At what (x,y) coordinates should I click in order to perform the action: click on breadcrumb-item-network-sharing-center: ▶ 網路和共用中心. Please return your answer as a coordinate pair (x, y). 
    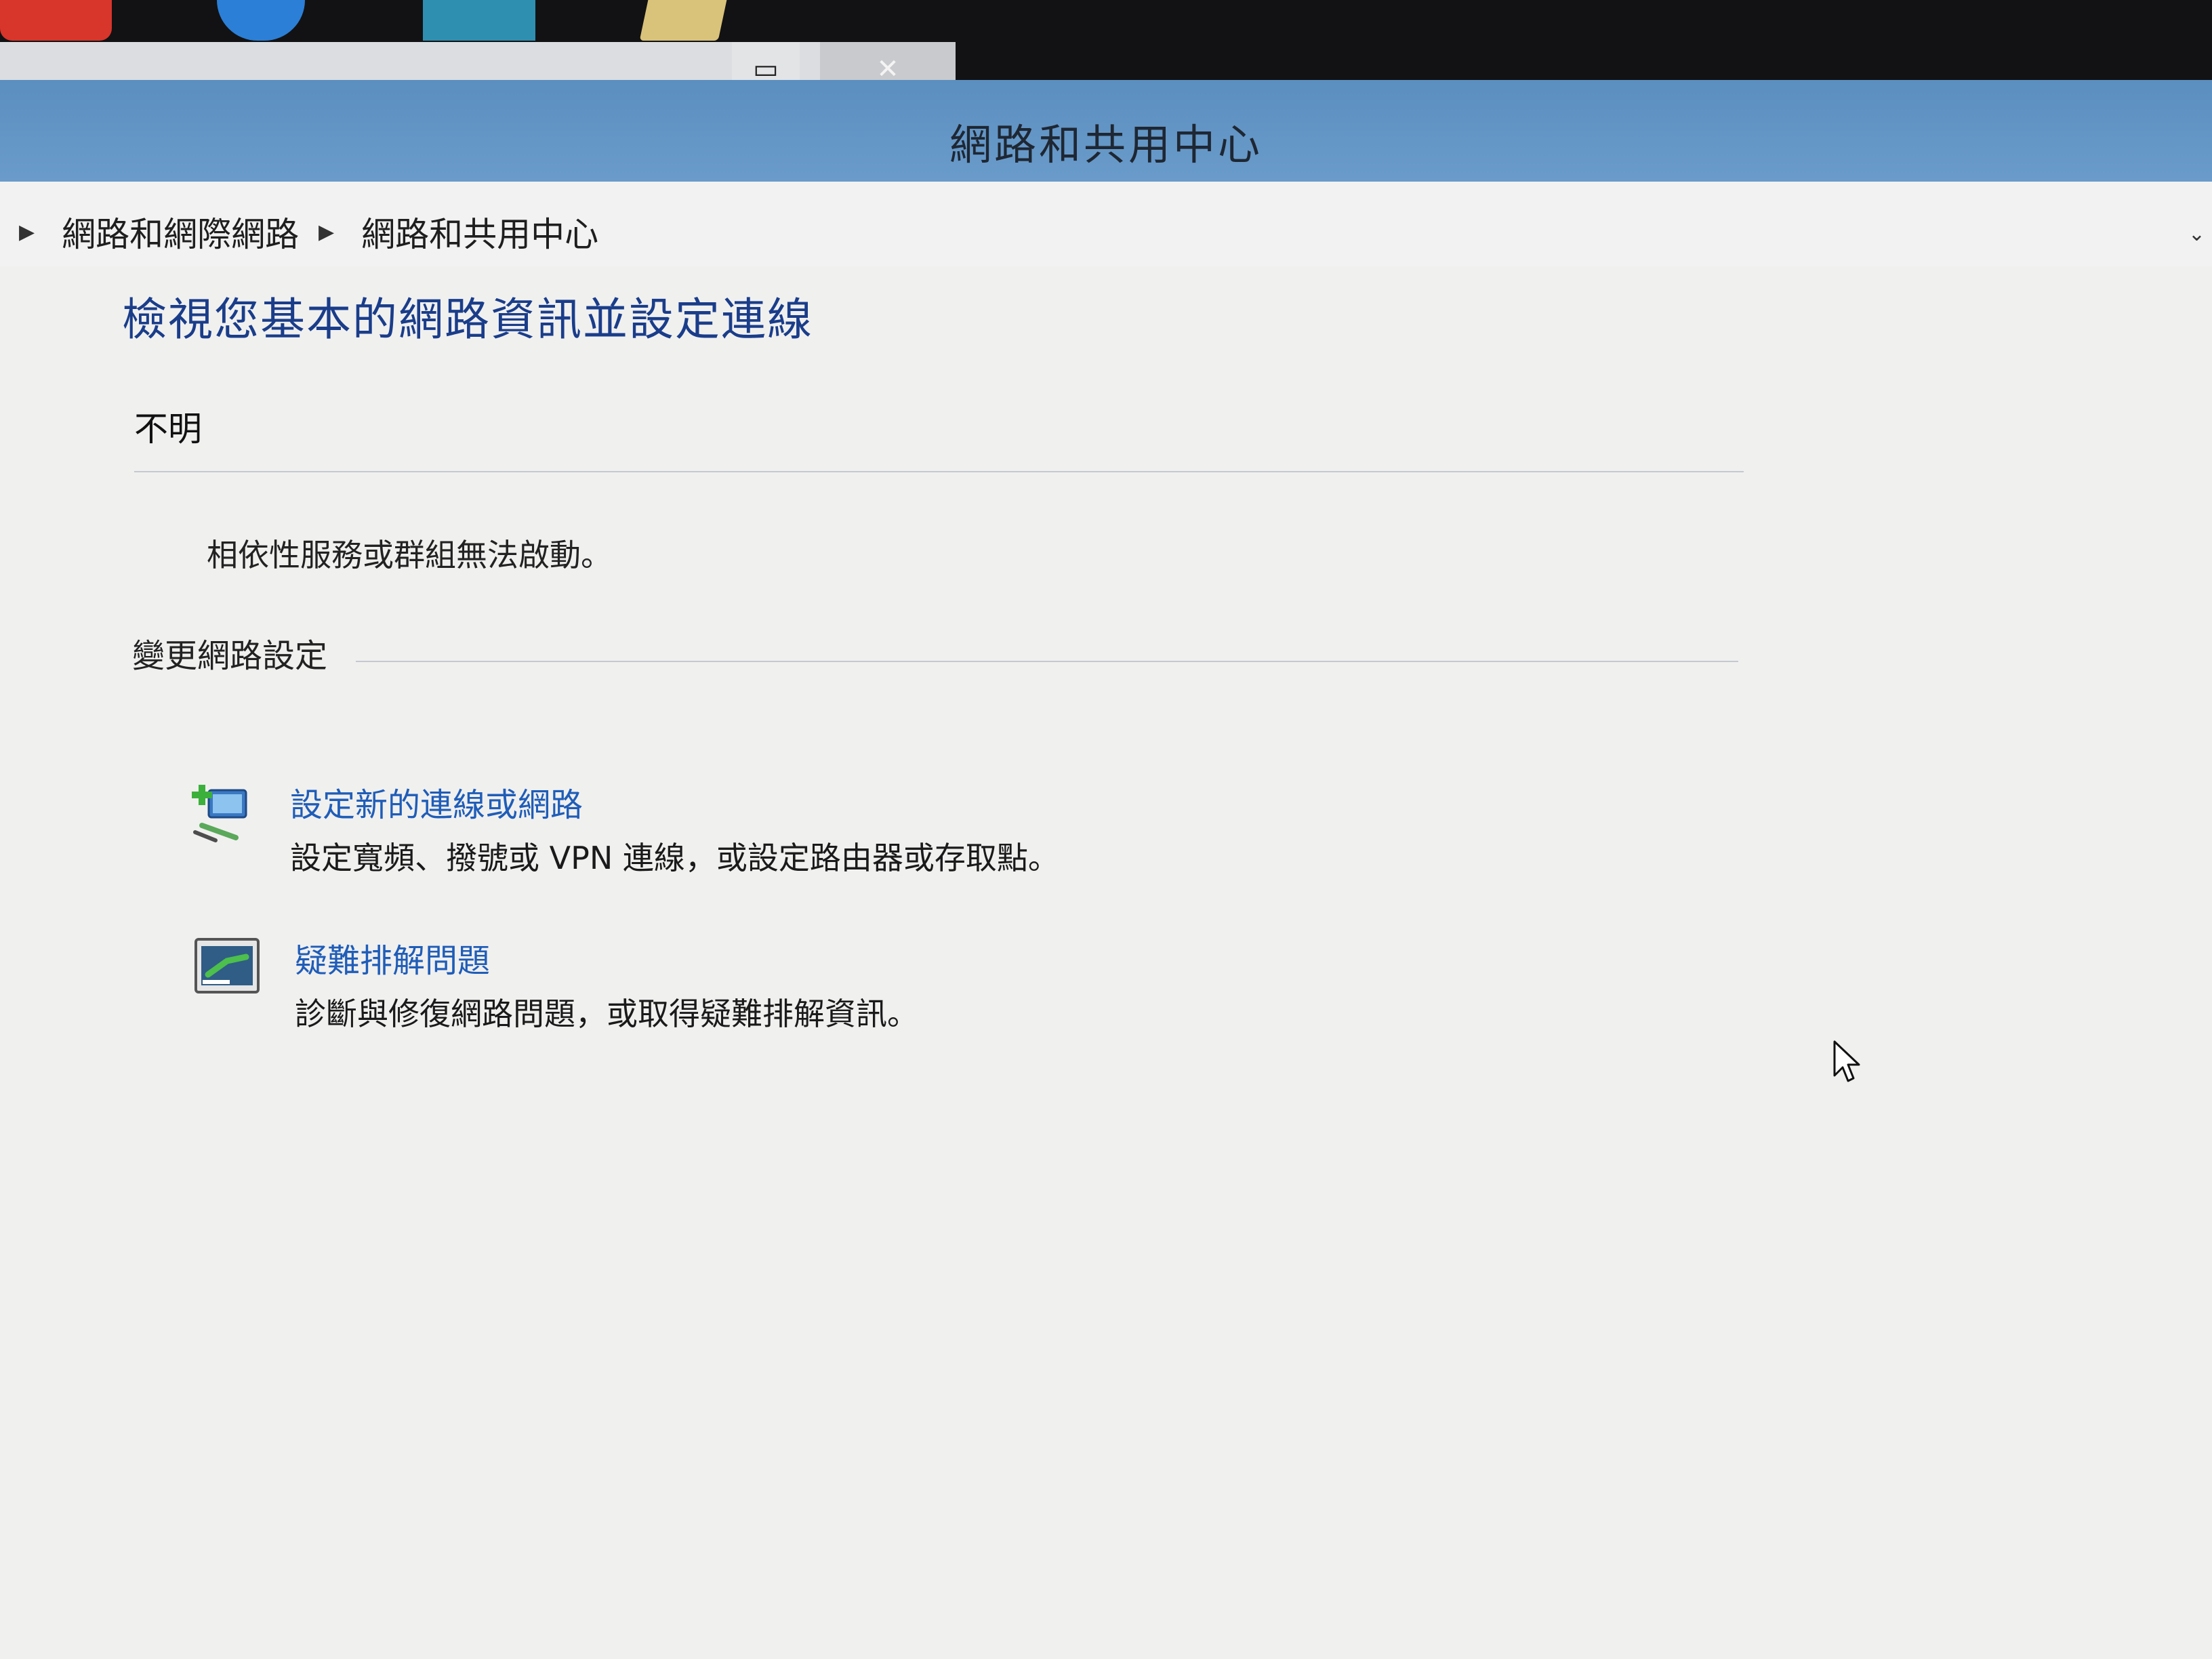
    Looking at the image, I should click on (459, 231).